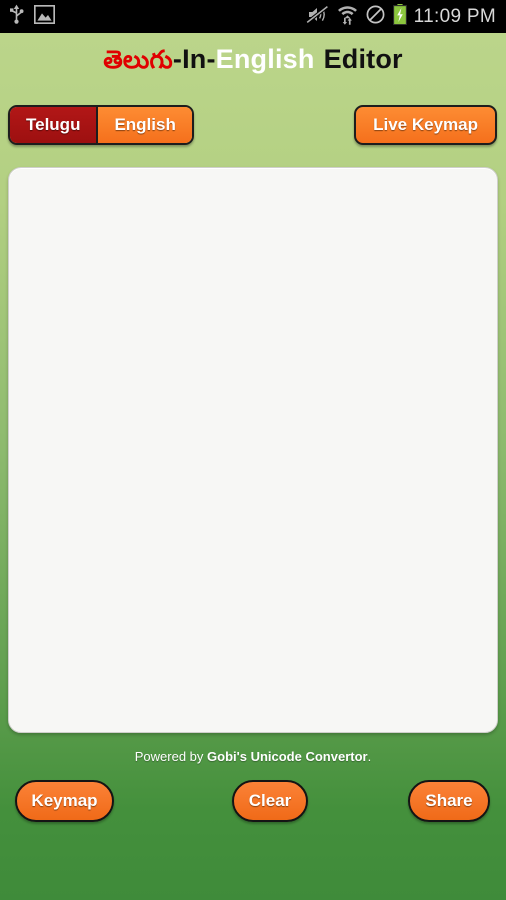 The width and height of the screenshot is (506, 900). Describe the element at coordinates (363, 59) in the screenshot. I see `title-editor-text: Editor` at that location.